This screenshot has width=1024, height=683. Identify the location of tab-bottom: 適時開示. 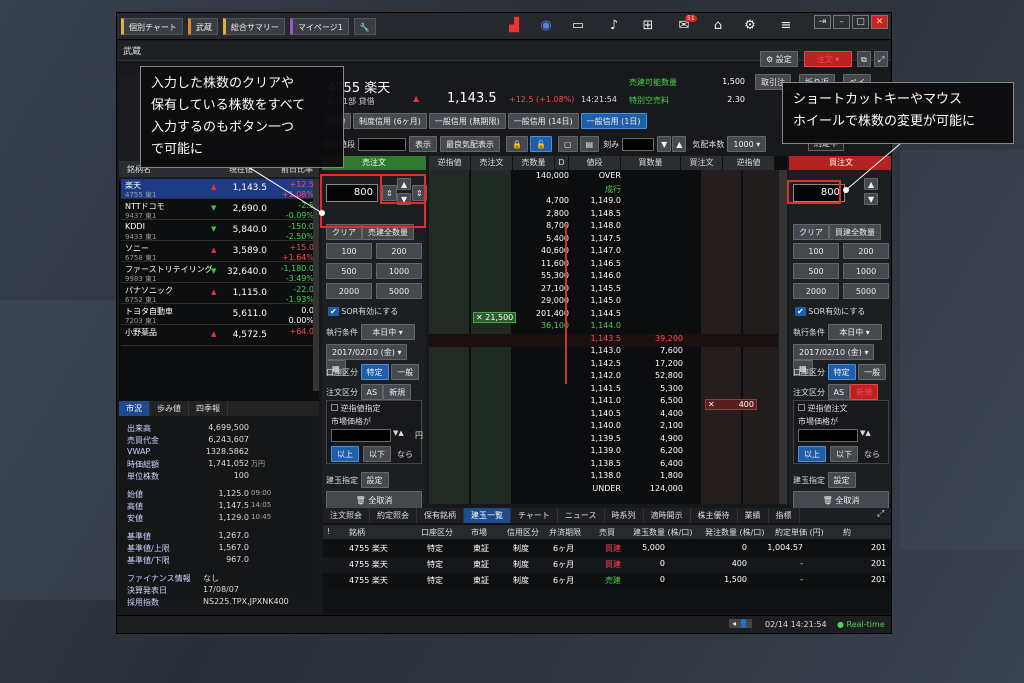
(667, 515).